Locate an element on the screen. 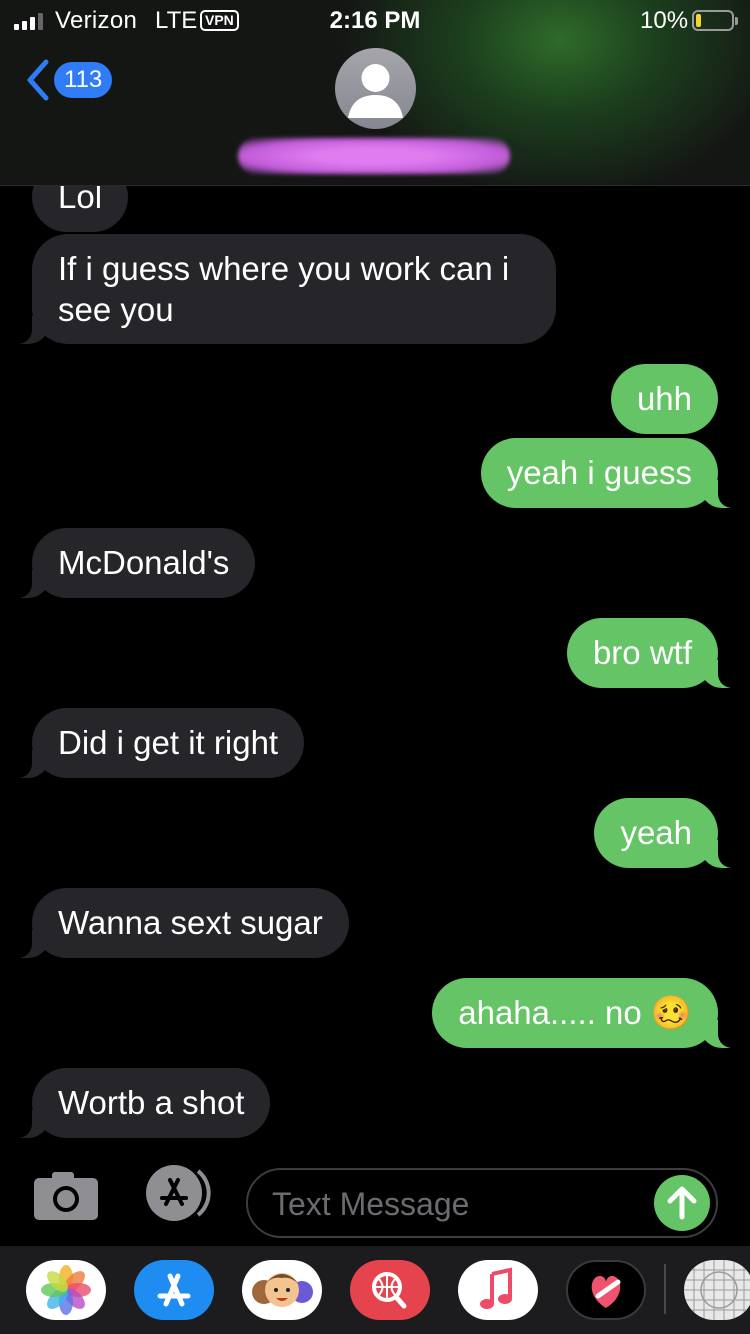 Image resolution: width=750 pixels, height=1334 pixels. message-text: Wanna sext sugar is located at coordinates (190, 922).